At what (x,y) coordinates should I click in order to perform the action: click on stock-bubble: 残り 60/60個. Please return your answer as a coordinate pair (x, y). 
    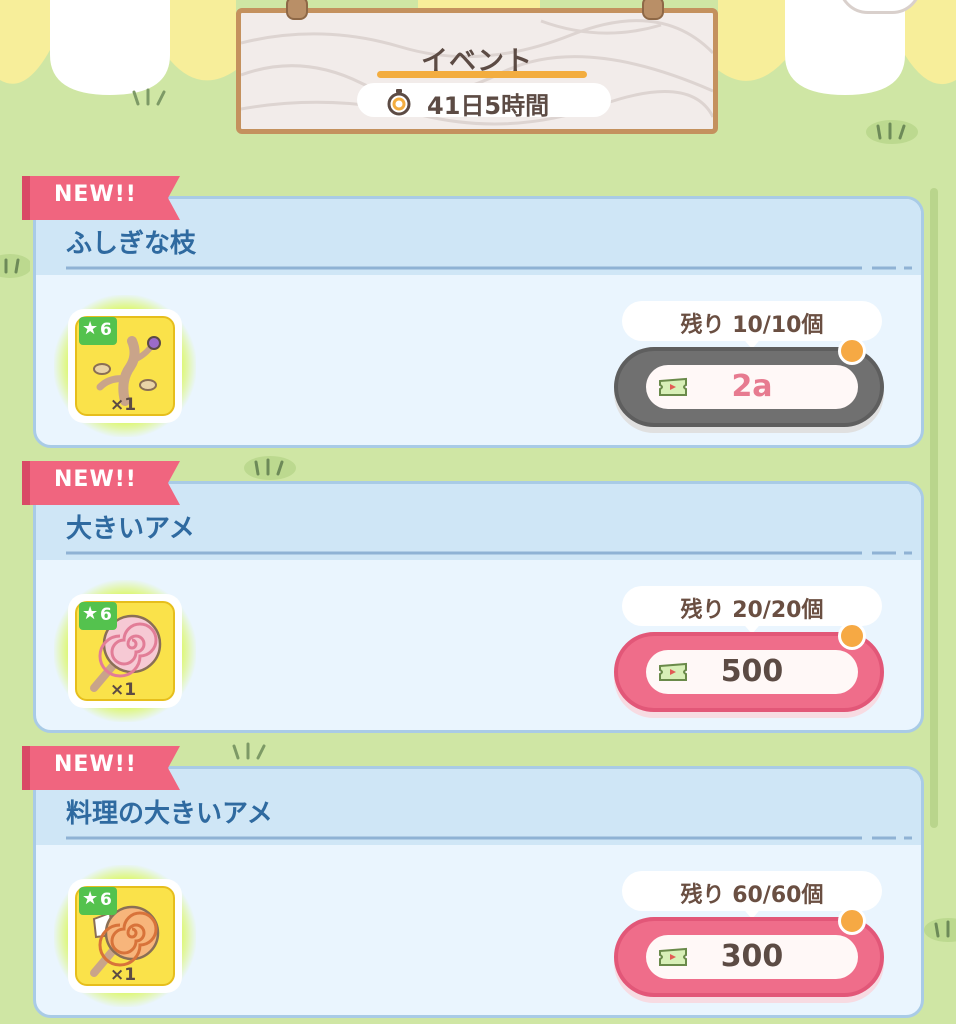
    Looking at the image, I should click on (752, 895).